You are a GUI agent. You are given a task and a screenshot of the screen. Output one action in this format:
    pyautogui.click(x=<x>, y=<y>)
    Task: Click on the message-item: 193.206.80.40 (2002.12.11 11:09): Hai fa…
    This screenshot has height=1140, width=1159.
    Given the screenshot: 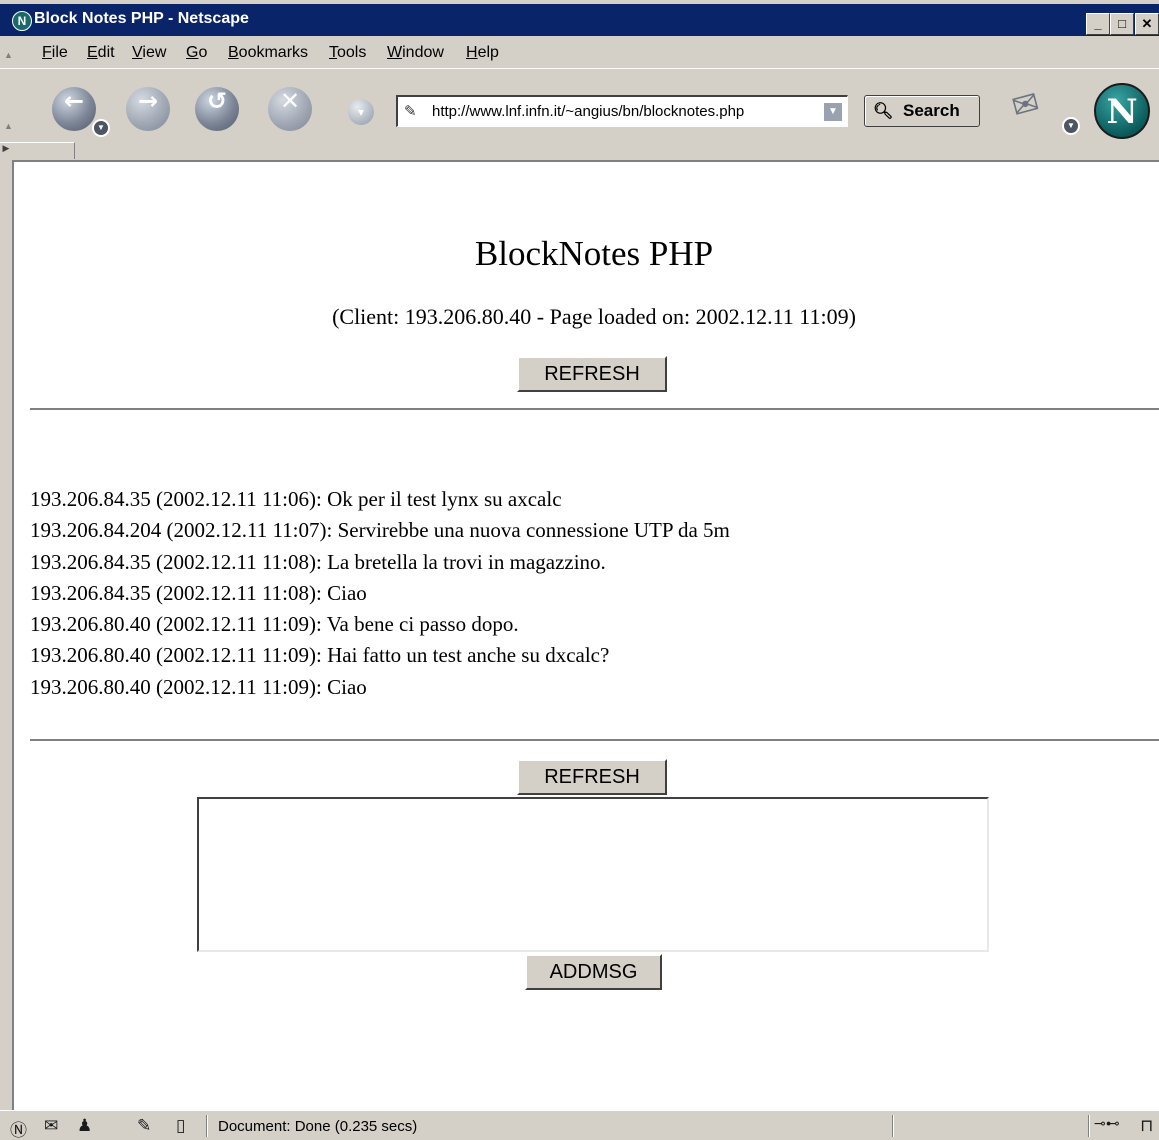 What is the action you would take?
    pyautogui.click(x=320, y=655)
    